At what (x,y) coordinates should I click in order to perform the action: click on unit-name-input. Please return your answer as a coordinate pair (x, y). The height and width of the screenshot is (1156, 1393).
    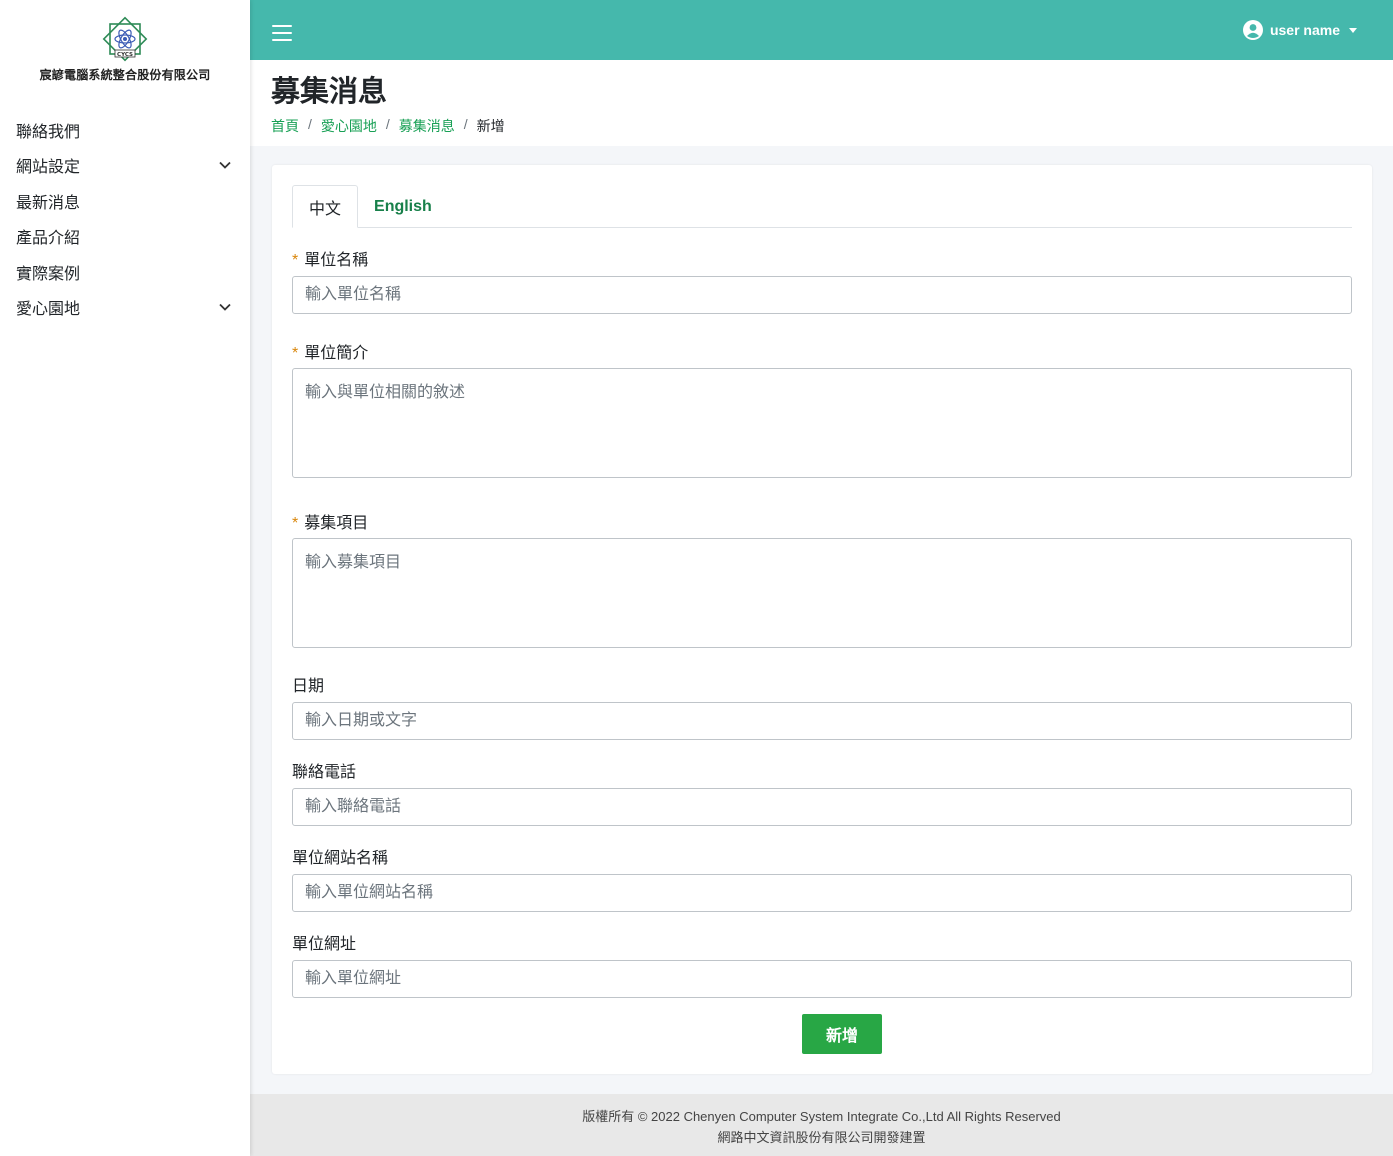
    Looking at the image, I should click on (822, 295).